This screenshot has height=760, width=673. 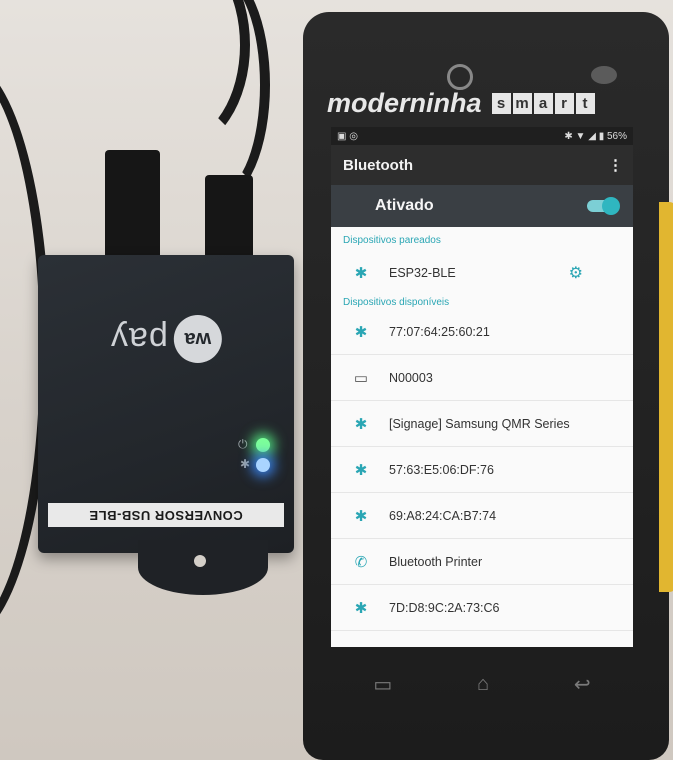 I want to click on laptop-icon: ▭, so click(x=361, y=378).